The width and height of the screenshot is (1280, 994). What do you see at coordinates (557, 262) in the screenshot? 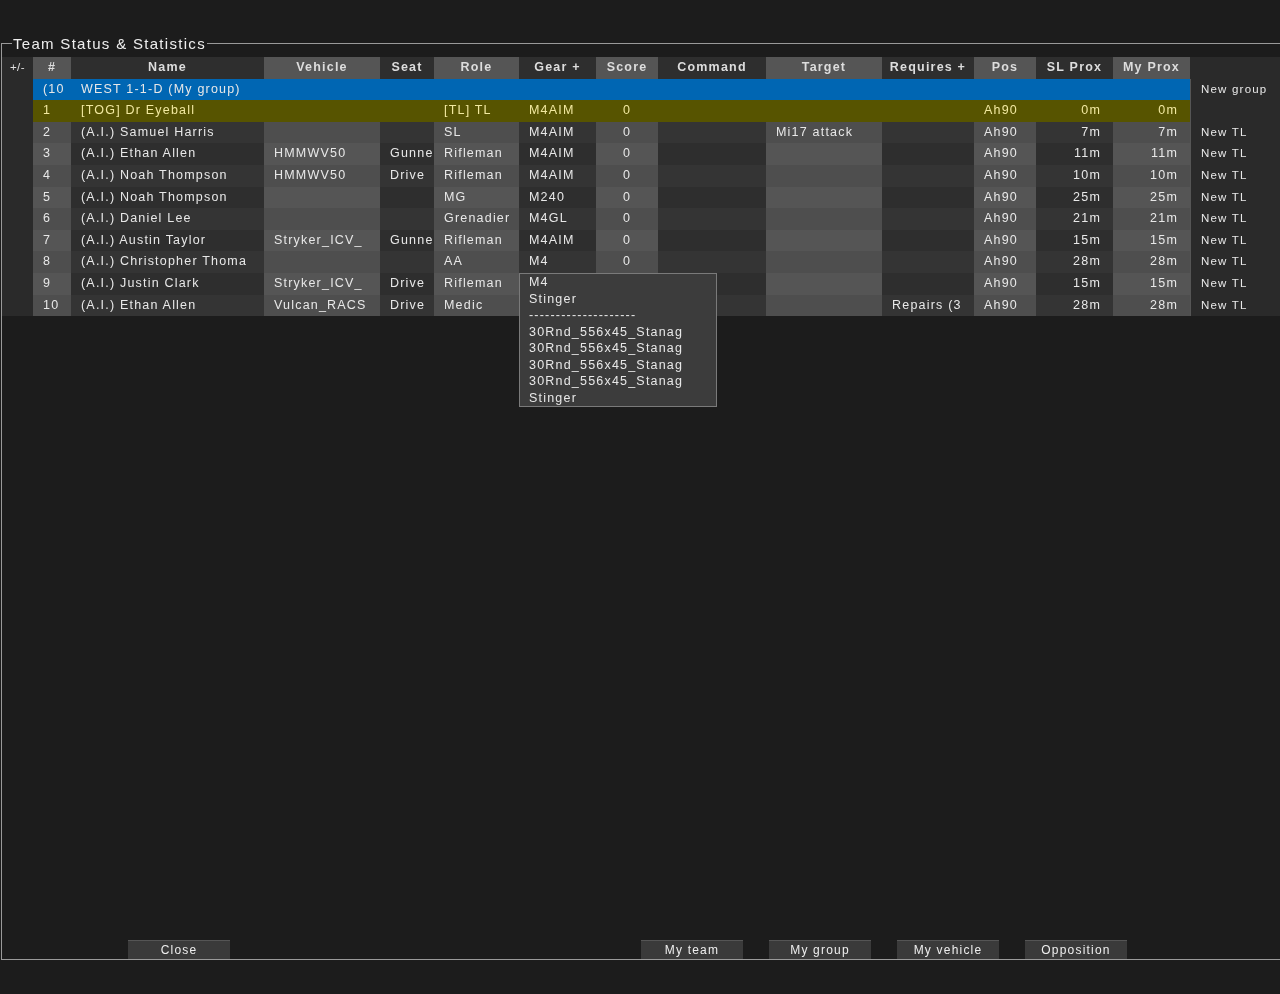
I see `table-cell: M4` at bounding box center [557, 262].